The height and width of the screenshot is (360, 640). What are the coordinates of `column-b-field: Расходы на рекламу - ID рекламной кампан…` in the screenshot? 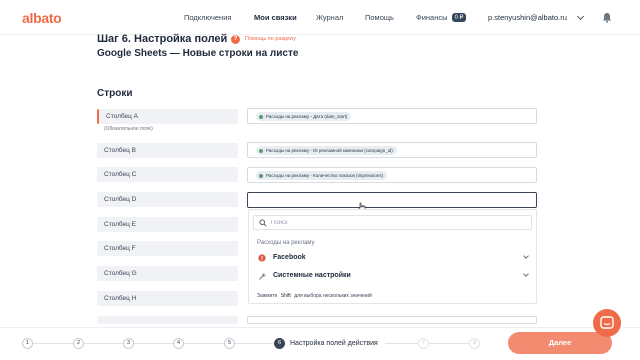 It's located at (392, 150).